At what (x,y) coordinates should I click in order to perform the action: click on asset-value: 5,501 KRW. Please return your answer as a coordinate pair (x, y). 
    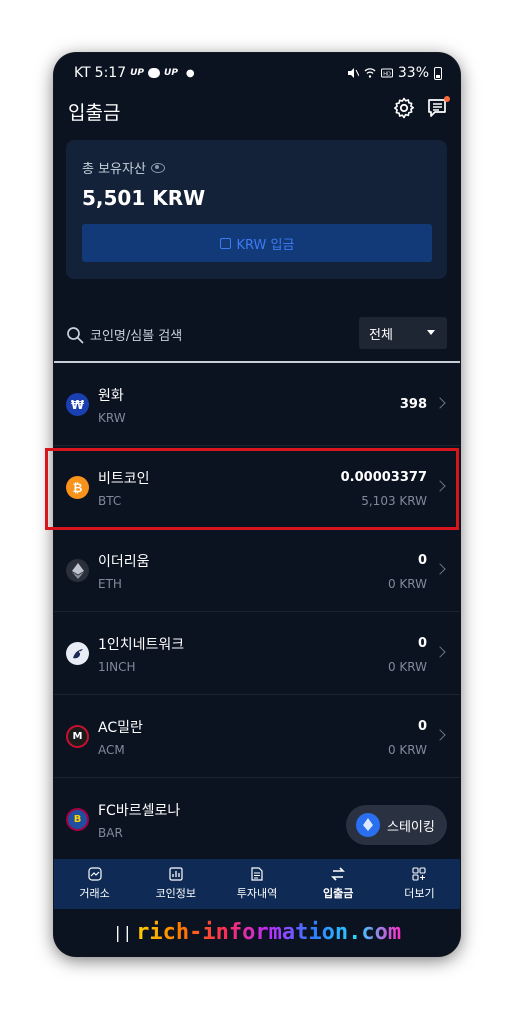
    Looking at the image, I should click on (144, 198).